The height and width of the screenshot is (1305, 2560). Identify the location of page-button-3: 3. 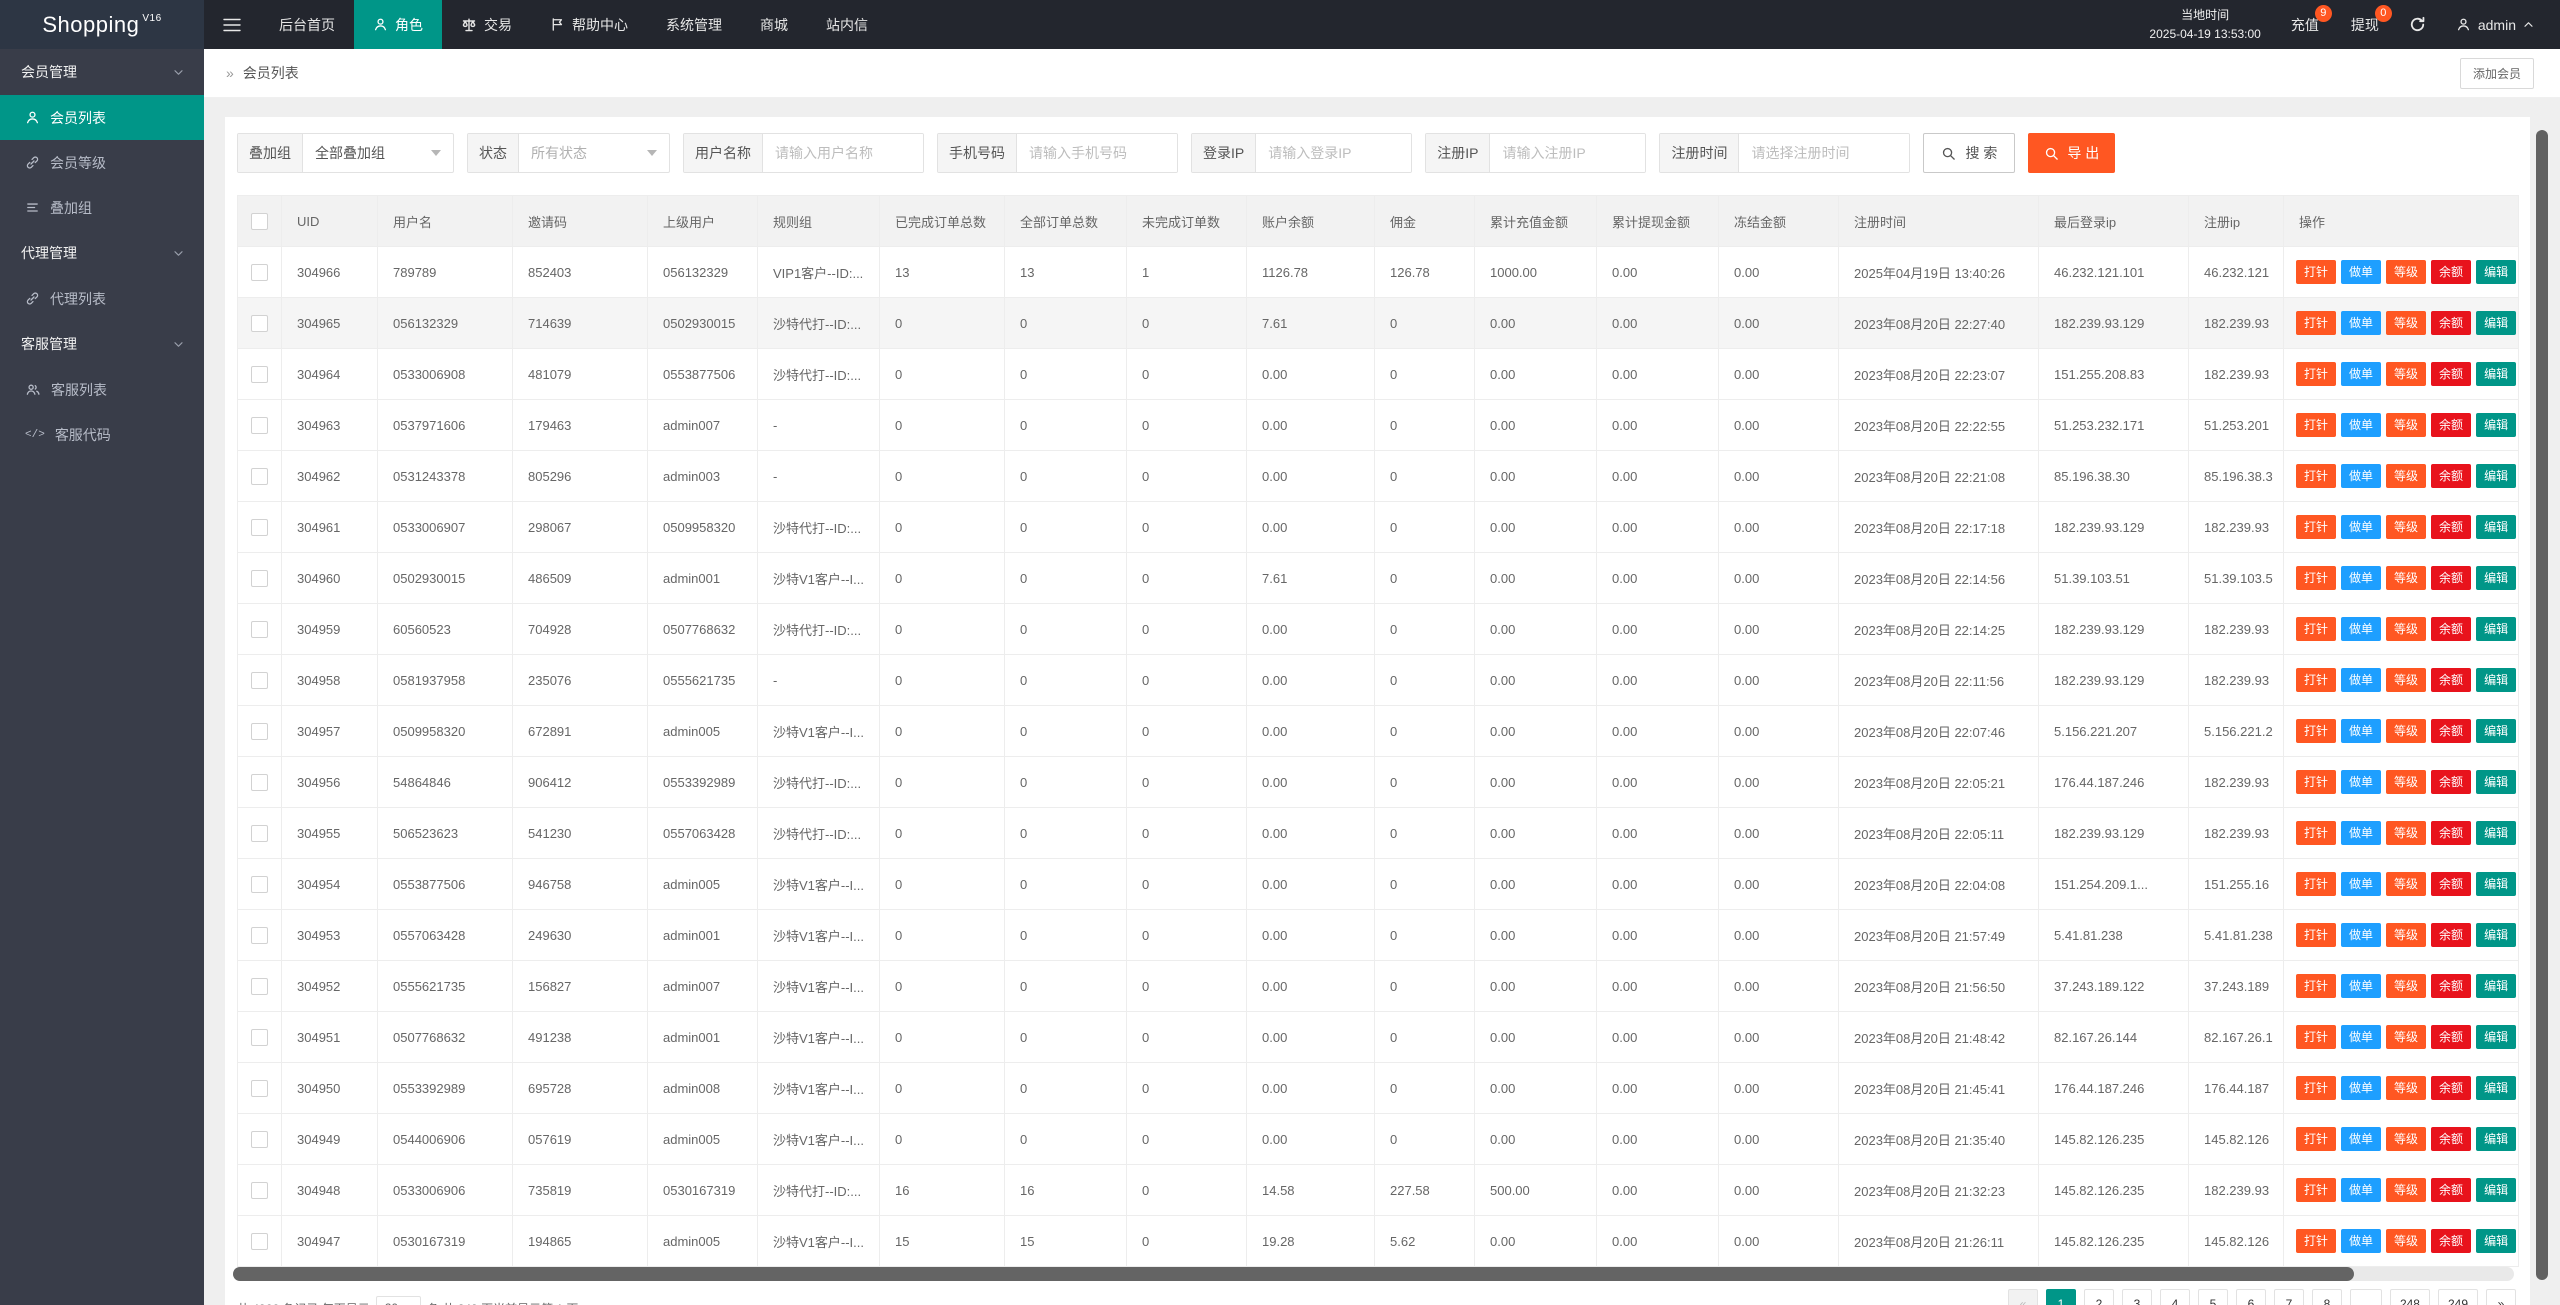
(2136, 1297).